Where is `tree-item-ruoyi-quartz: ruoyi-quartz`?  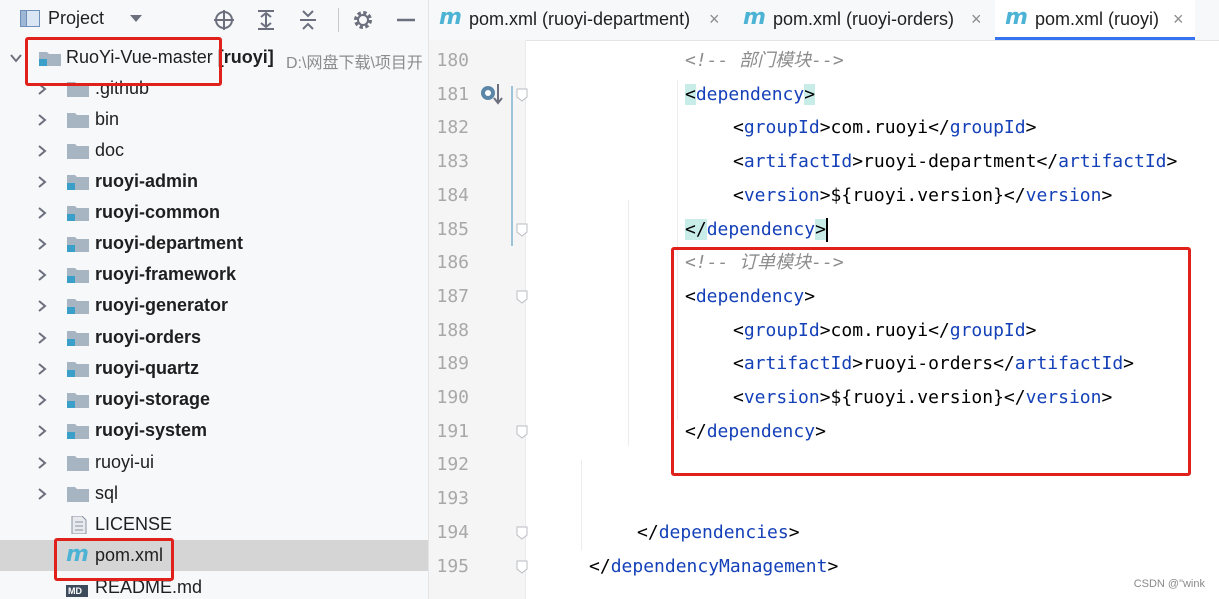
tree-item-ruoyi-quartz: ruoyi-quartz is located at coordinates (214, 368).